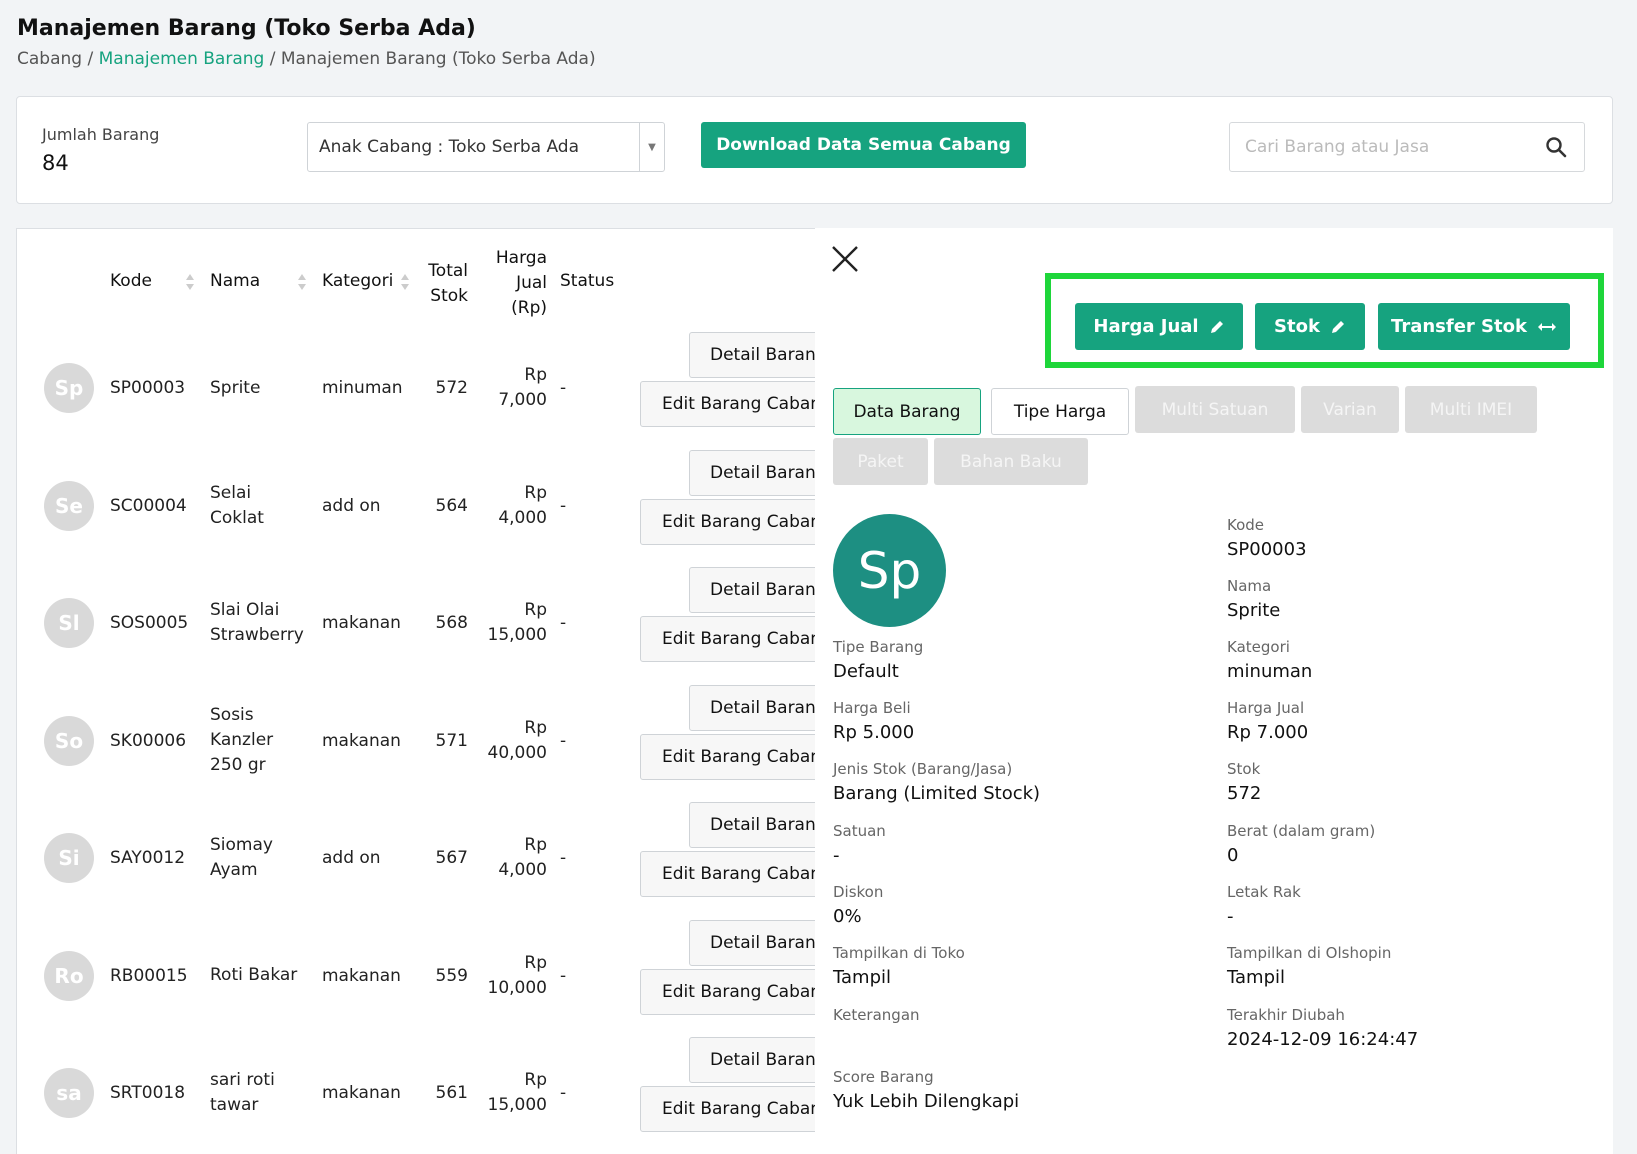 The width and height of the screenshot is (1637, 1154). Describe the element at coordinates (1060, 411) in the screenshot. I see `tab-tipe-harga: Tipe Harga` at that location.